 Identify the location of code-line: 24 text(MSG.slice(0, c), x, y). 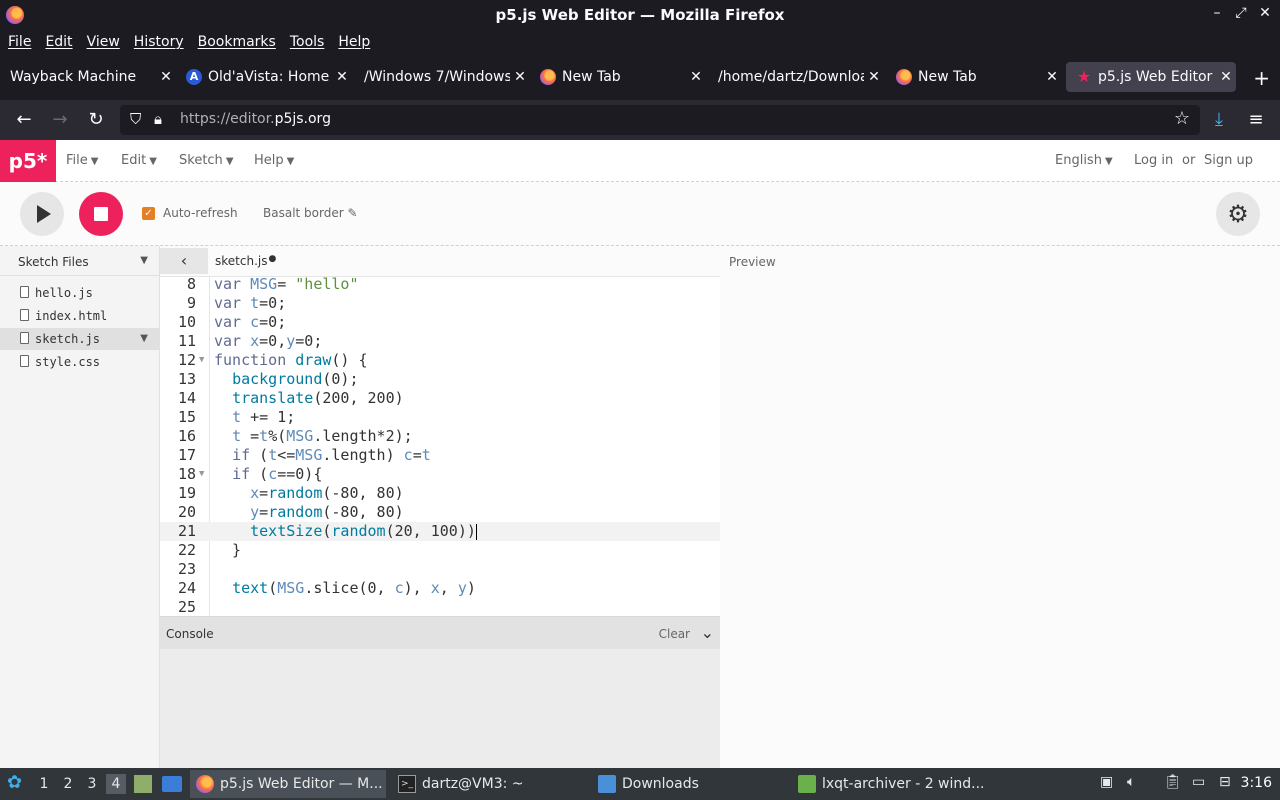
(440, 588).